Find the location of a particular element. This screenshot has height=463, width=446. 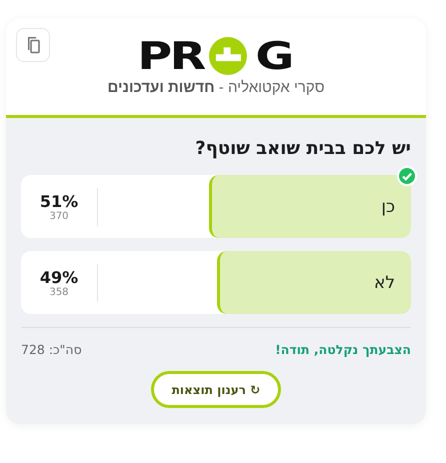

logo-text: G is located at coordinates (273, 56).